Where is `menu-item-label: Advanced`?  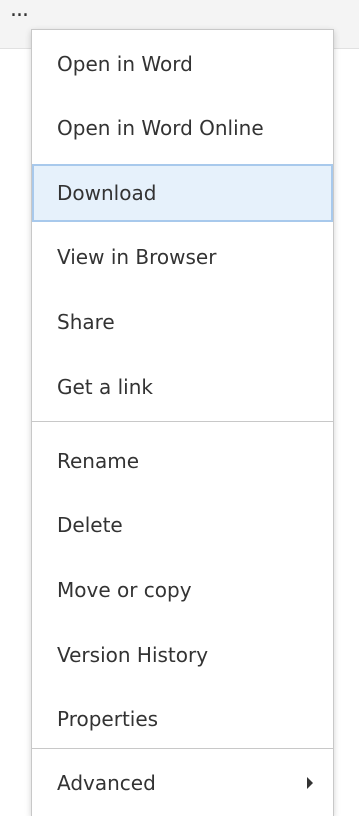
menu-item-label: Advanced is located at coordinates (106, 783).